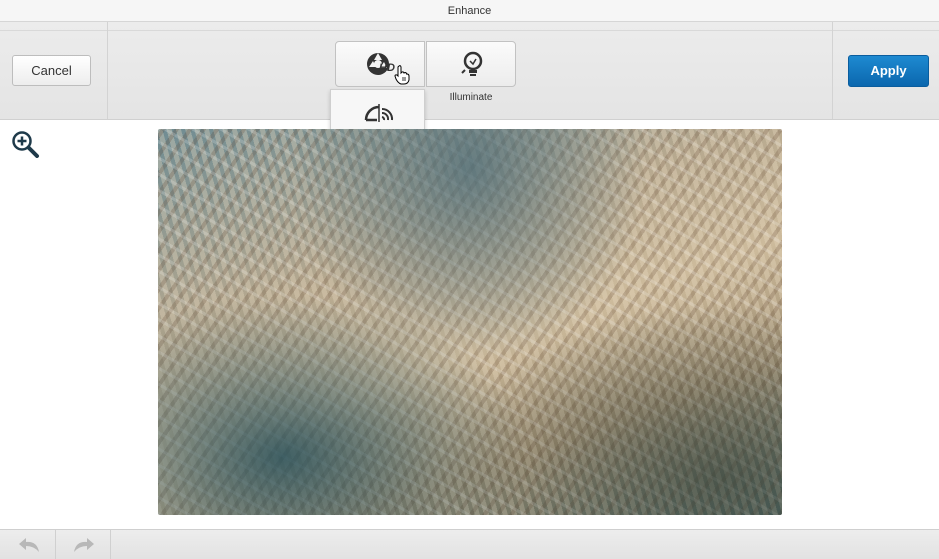 This screenshot has width=939, height=559. I want to click on tool-dropdown-menu, so click(377, 111).